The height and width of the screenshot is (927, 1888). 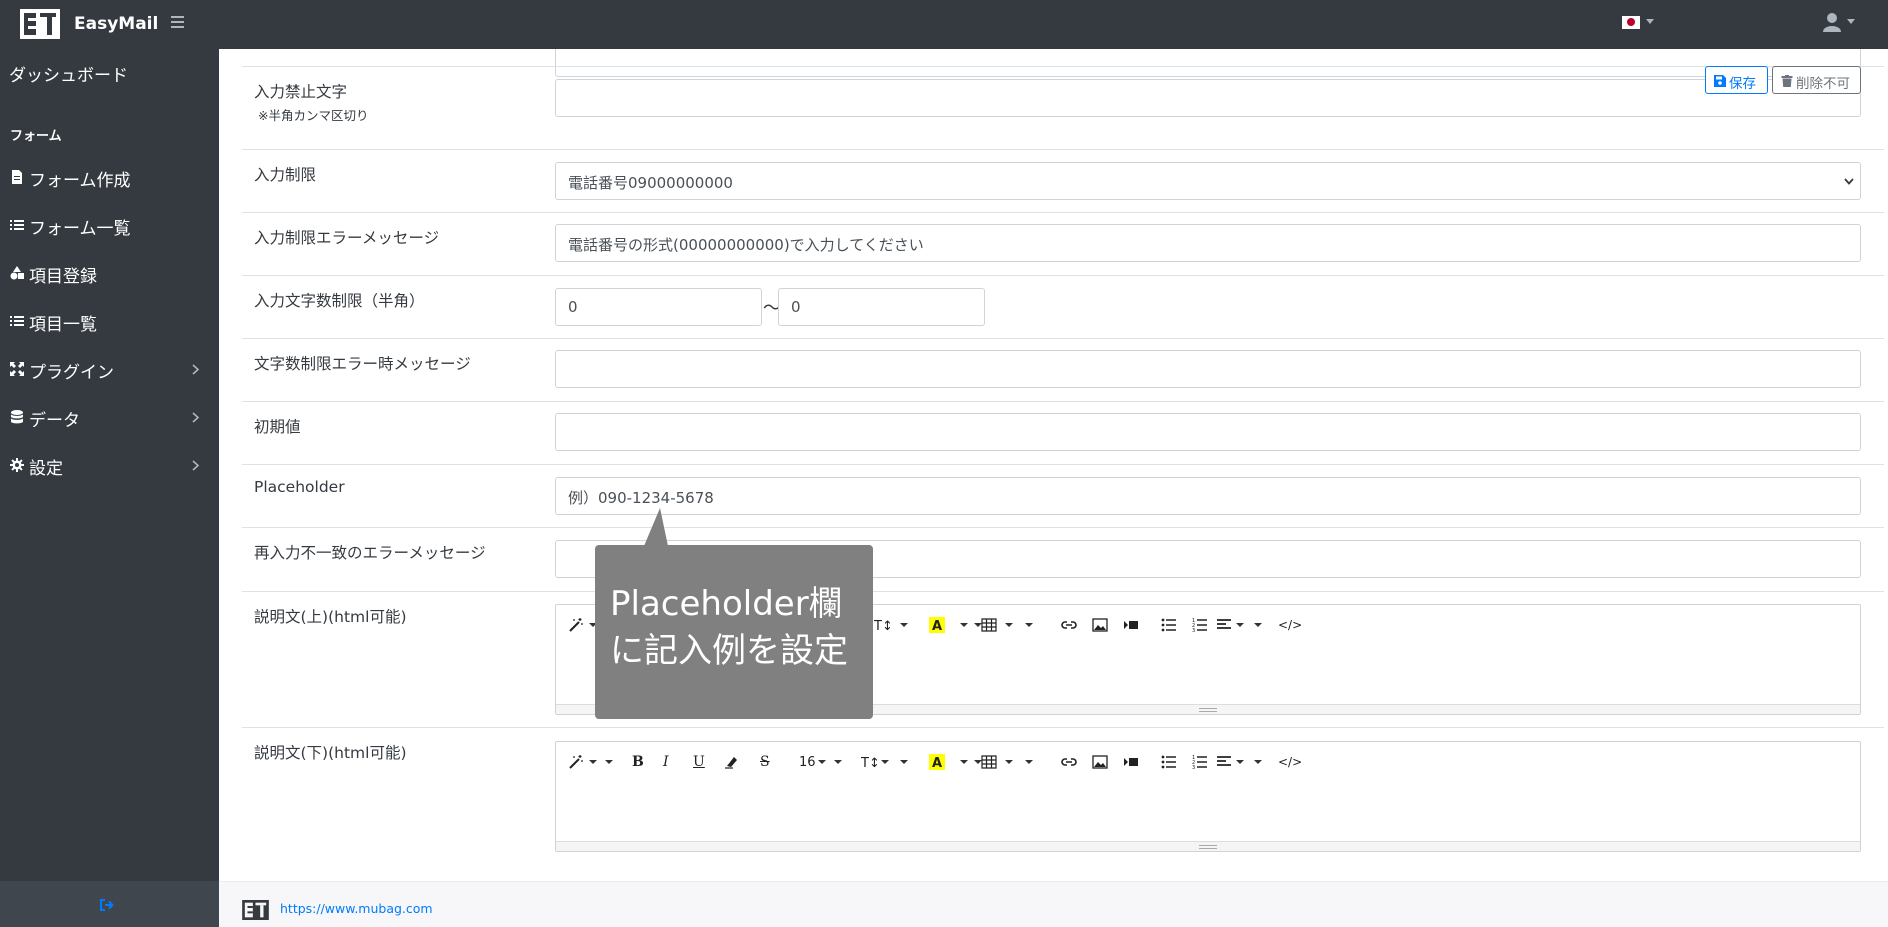 I want to click on sidebar-item-field-register: 項目登録, so click(x=109, y=274).